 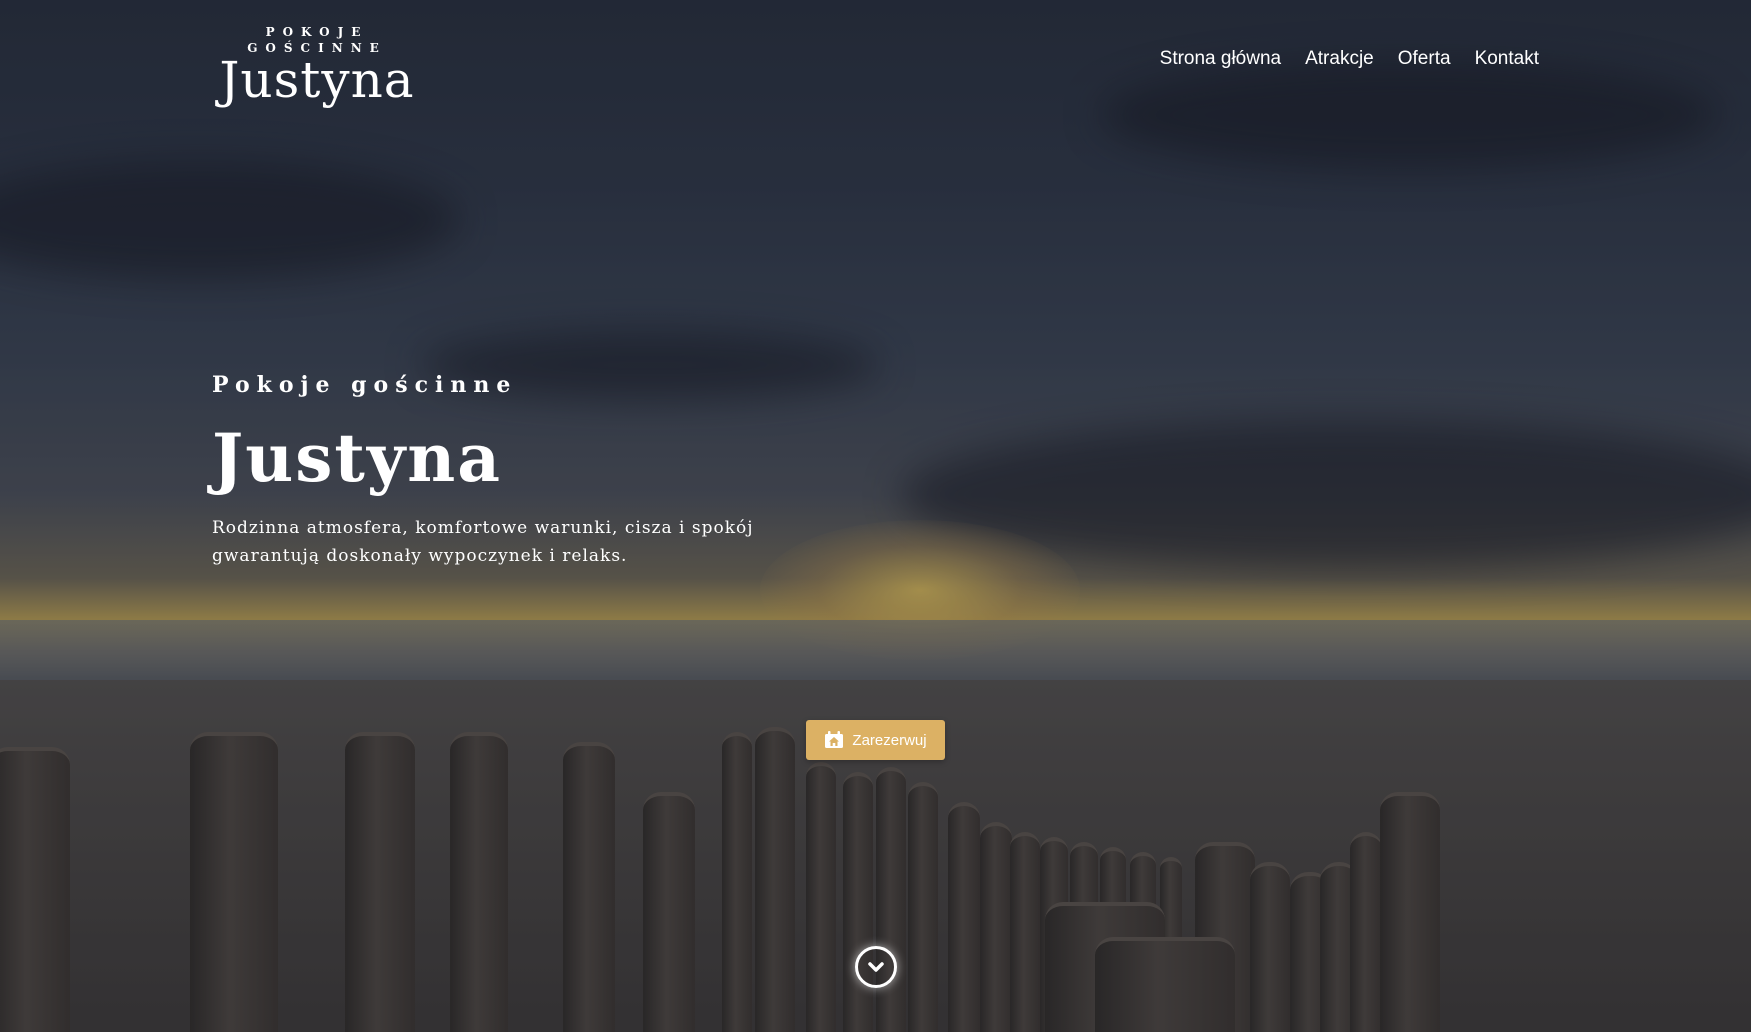 I want to click on house-calendar-icon, so click(x=834, y=739).